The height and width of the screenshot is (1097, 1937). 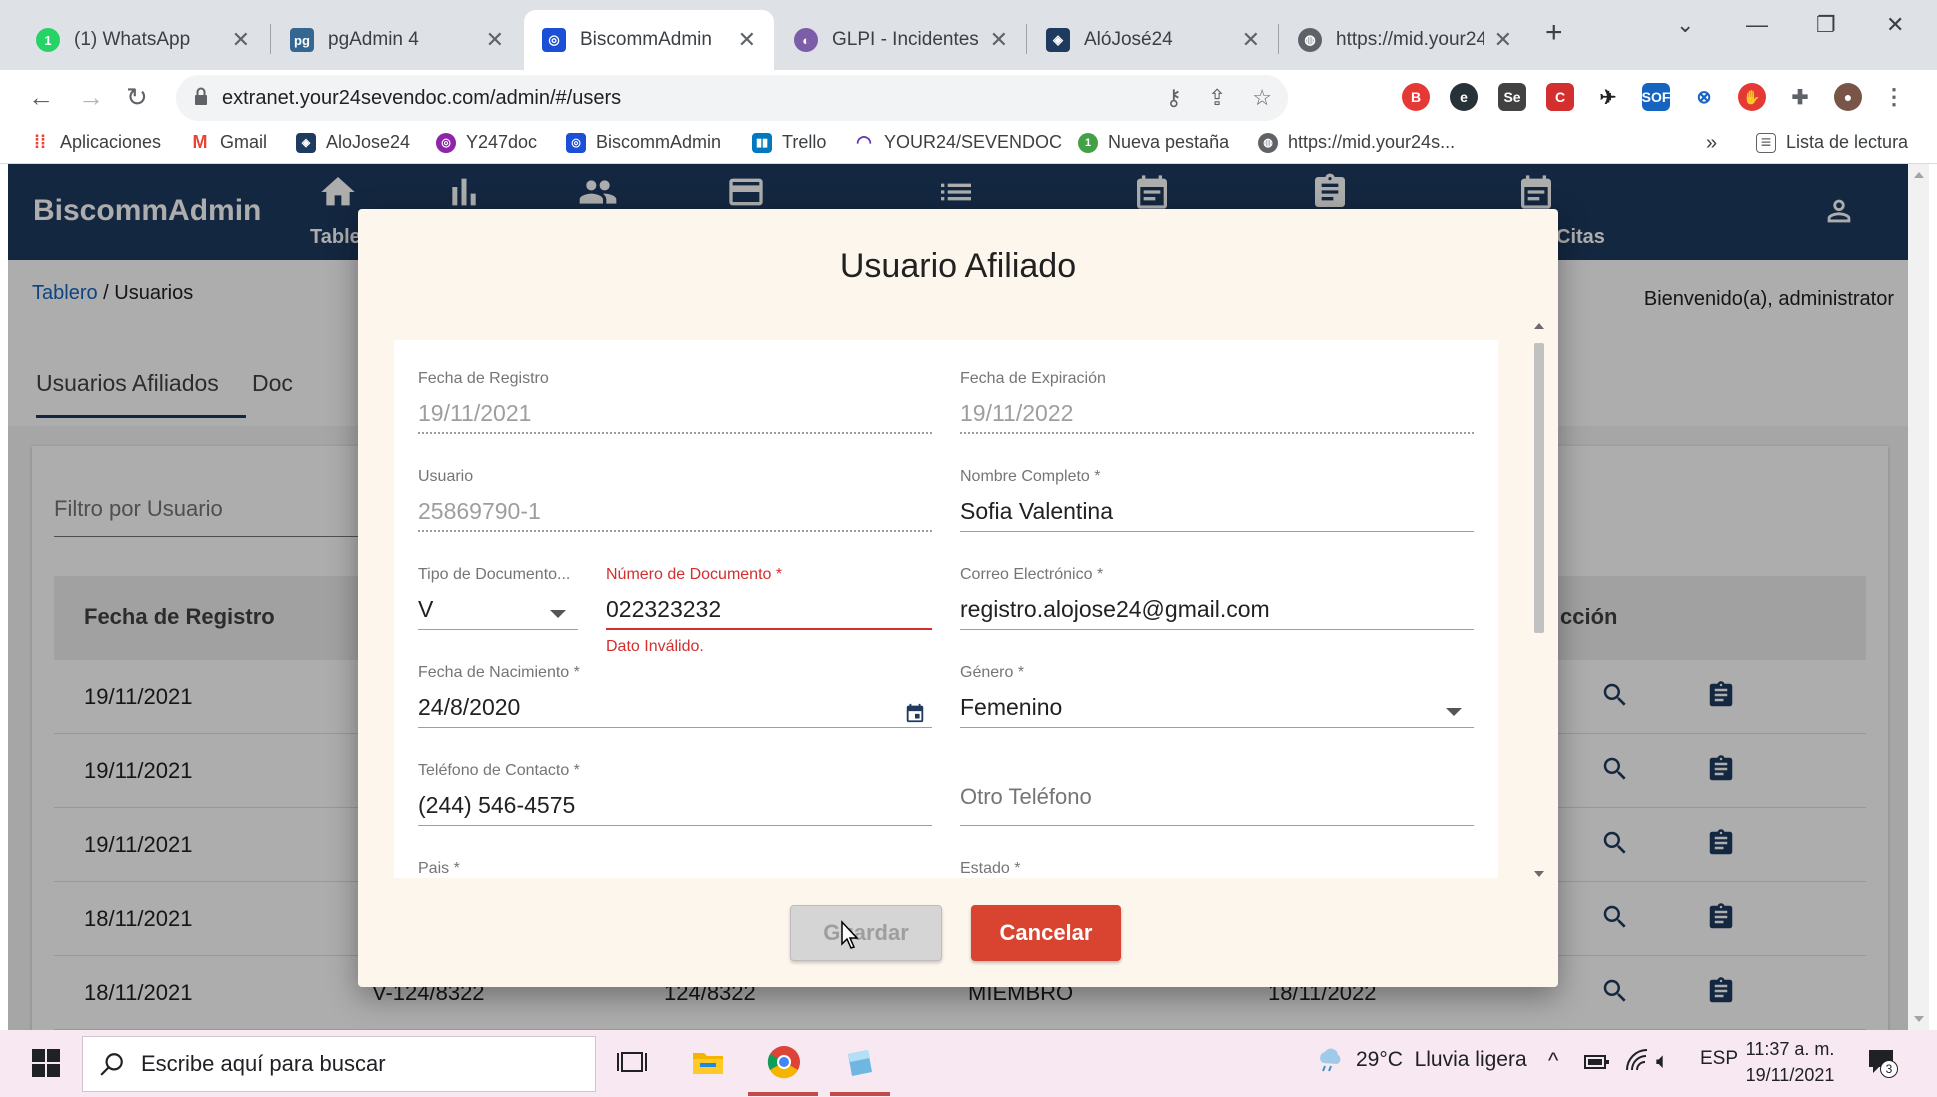 I want to click on field-value: (244) 546-4575, so click(x=675, y=807).